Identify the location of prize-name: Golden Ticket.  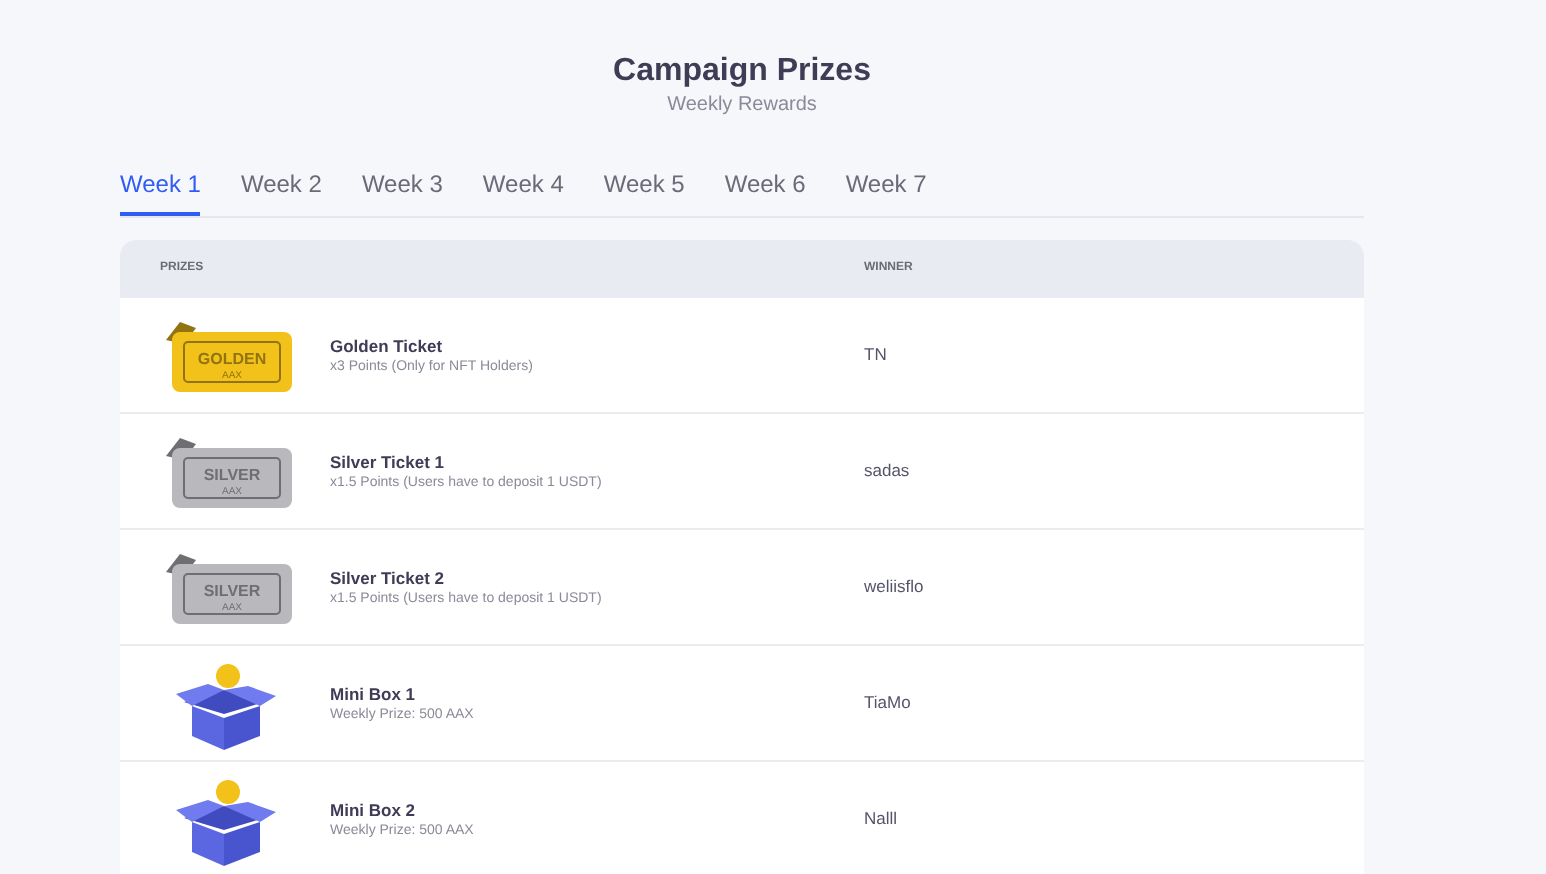
(387, 345).